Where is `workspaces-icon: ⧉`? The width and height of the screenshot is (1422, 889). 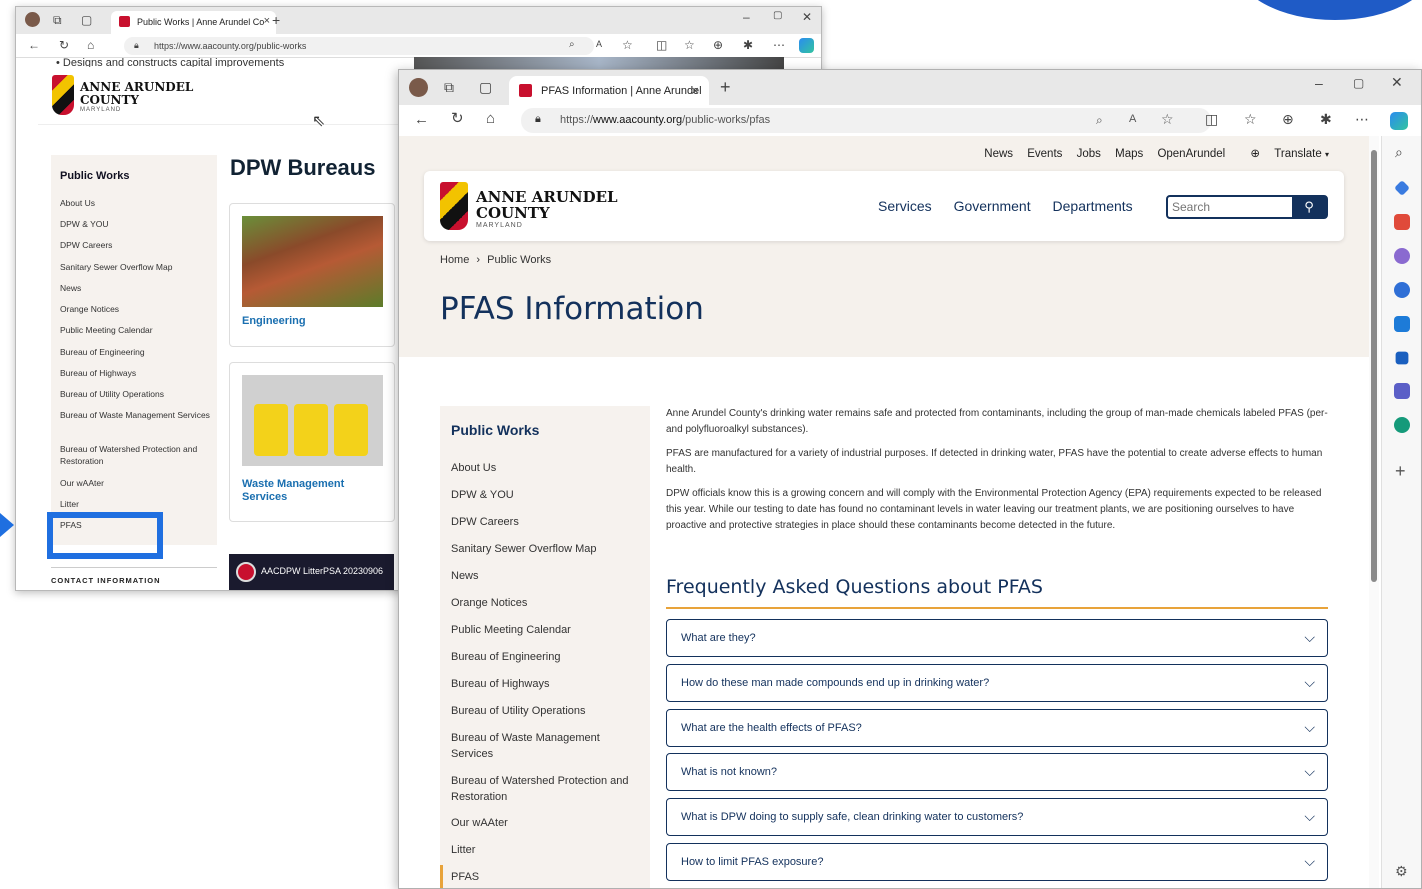 workspaces-icon: ⧉ is located at coordinates (449, 87).